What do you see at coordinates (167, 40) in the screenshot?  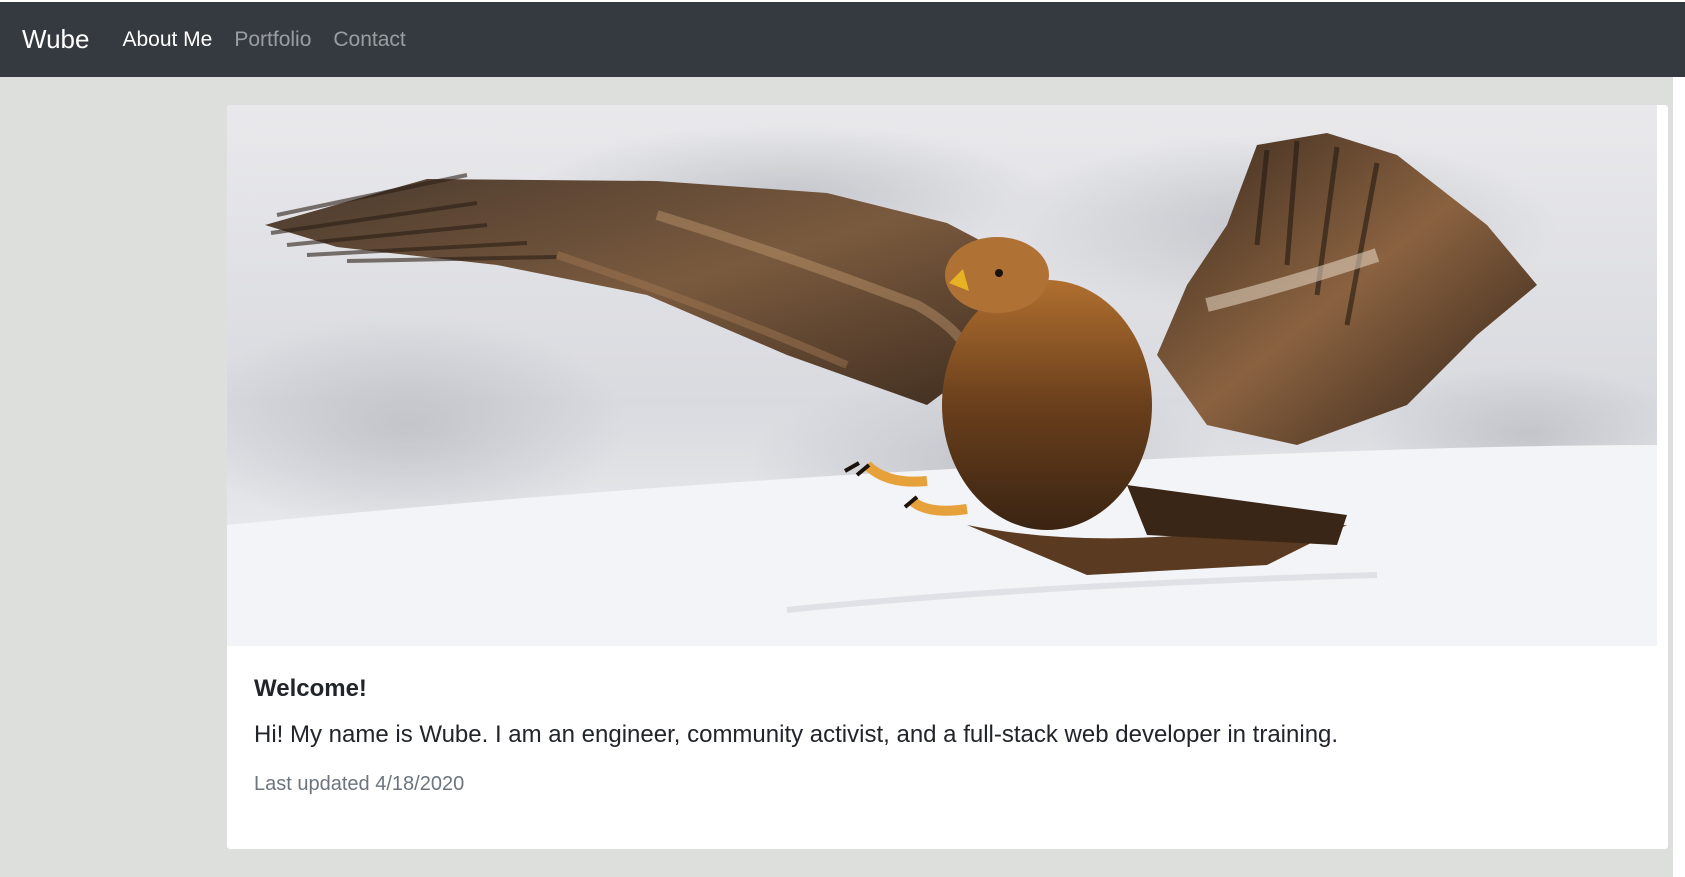 I see `nav-link-about-me: About Me` at bounding box center [167, 40].